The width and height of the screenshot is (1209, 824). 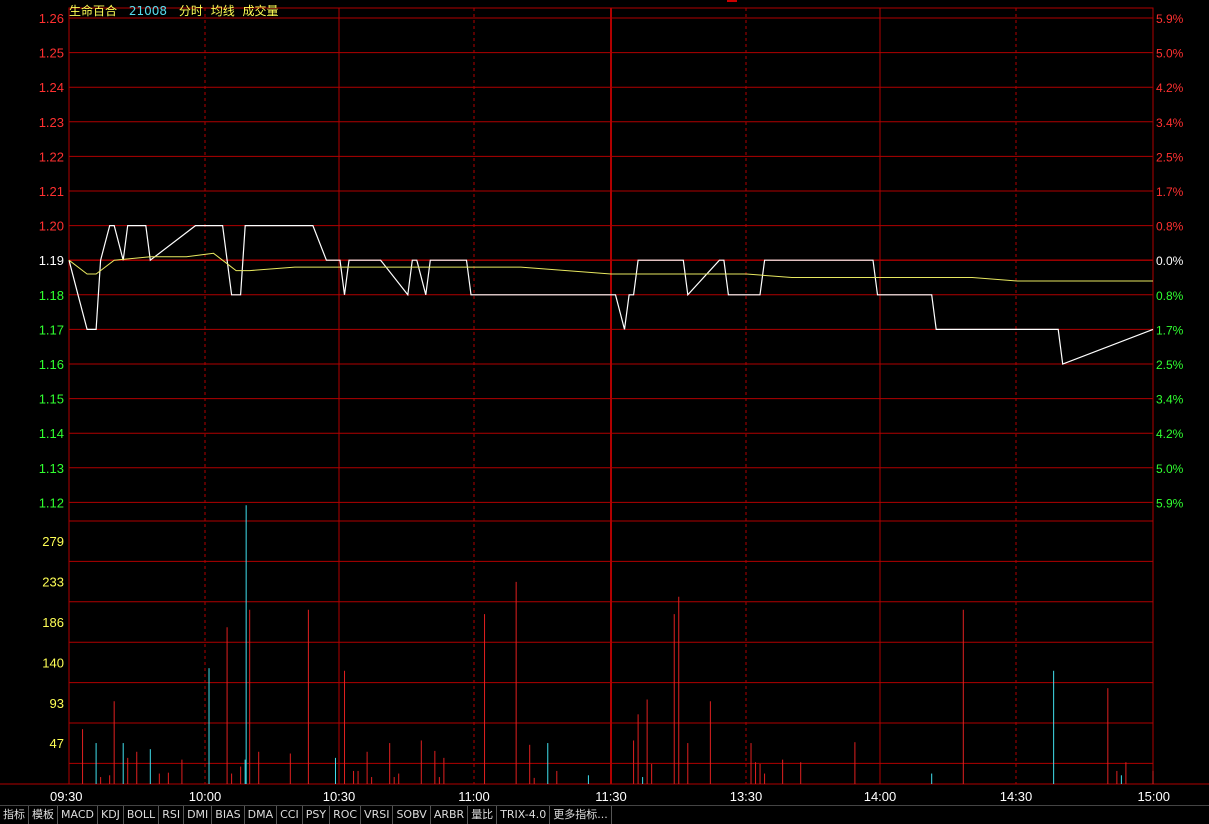 What do you see at coordinates (53, 622) in the screenshot?
I see `volume-tick-label: 186` at bounding box center [53, 622].